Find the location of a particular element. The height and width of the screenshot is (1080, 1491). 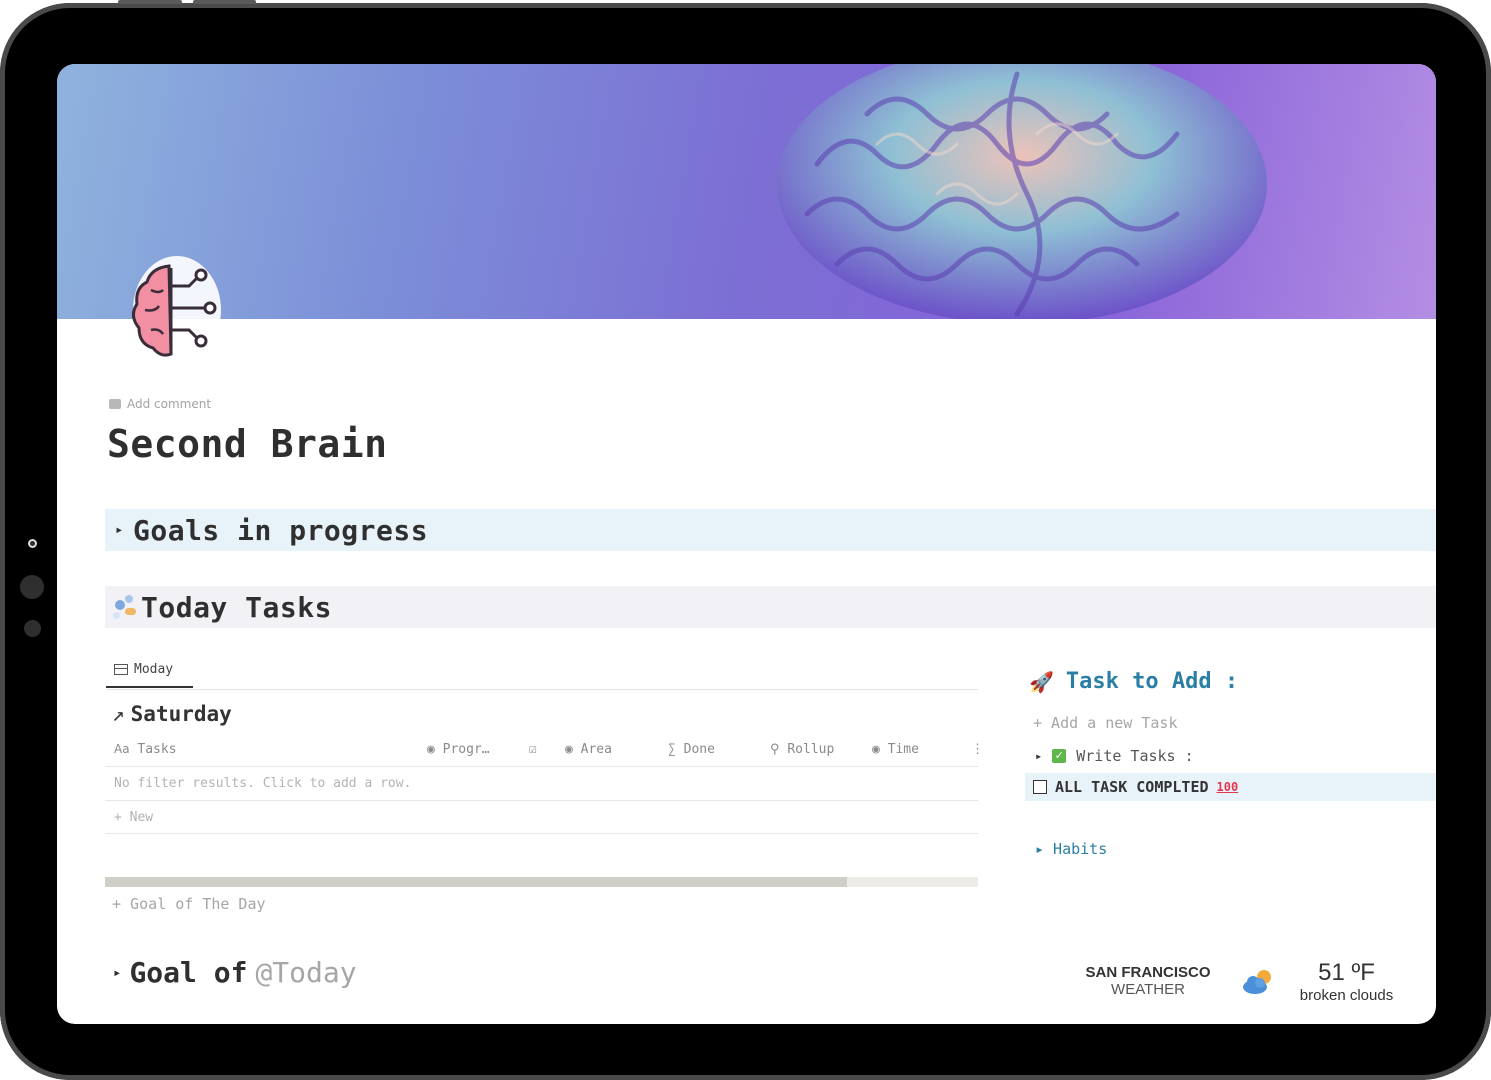

task-to-add-title: Task to Add : is located at coordinates (1152, 681).